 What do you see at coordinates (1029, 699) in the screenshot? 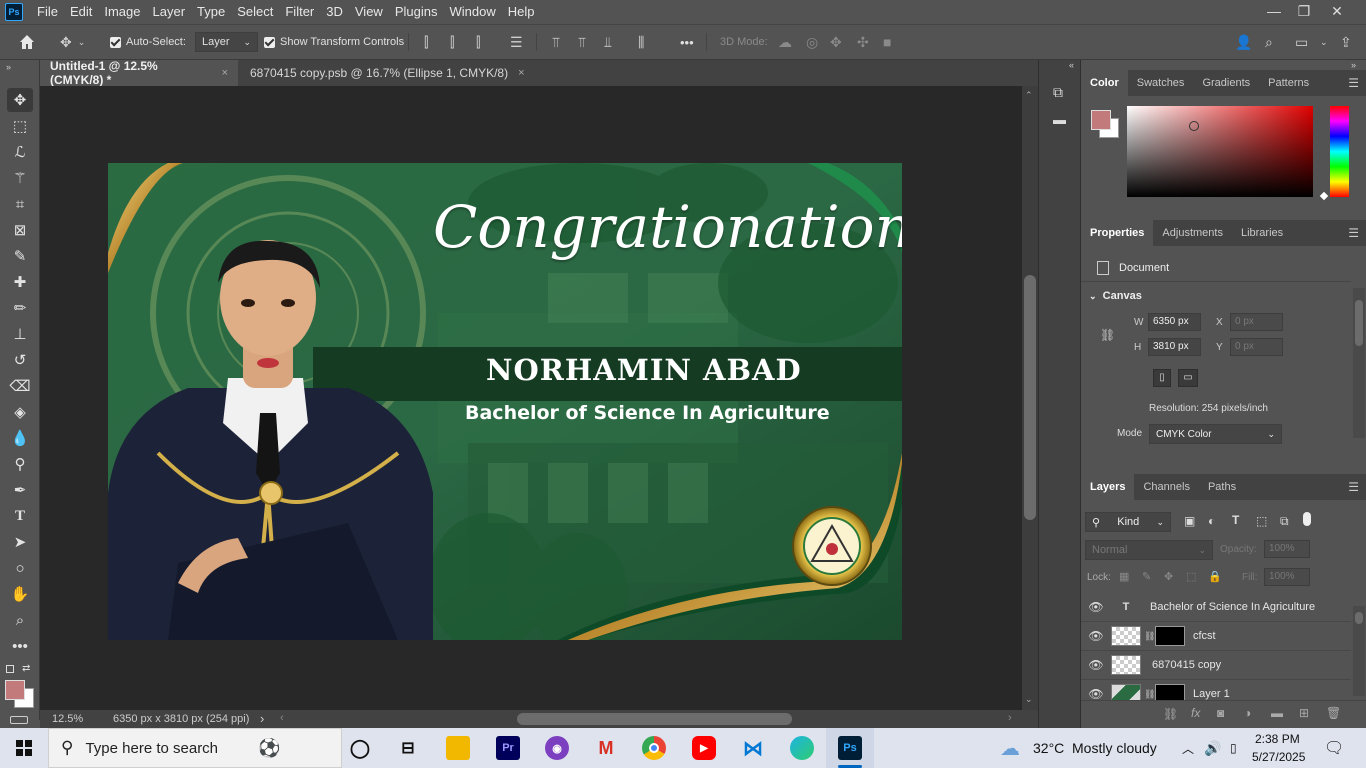
I see `scroll-down-icon: ⌄` at bounding box center [1029, 699].